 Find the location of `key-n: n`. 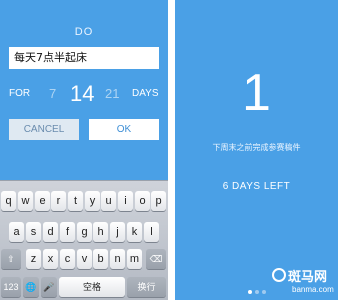

key-n: n is located at coordinates (117, 259).